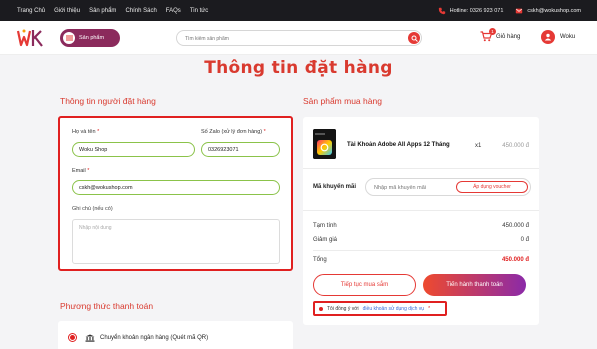  Describe the element at coordinates (240, 149) in the screenshot. I see `zalo-field: 0326923071` at that location.